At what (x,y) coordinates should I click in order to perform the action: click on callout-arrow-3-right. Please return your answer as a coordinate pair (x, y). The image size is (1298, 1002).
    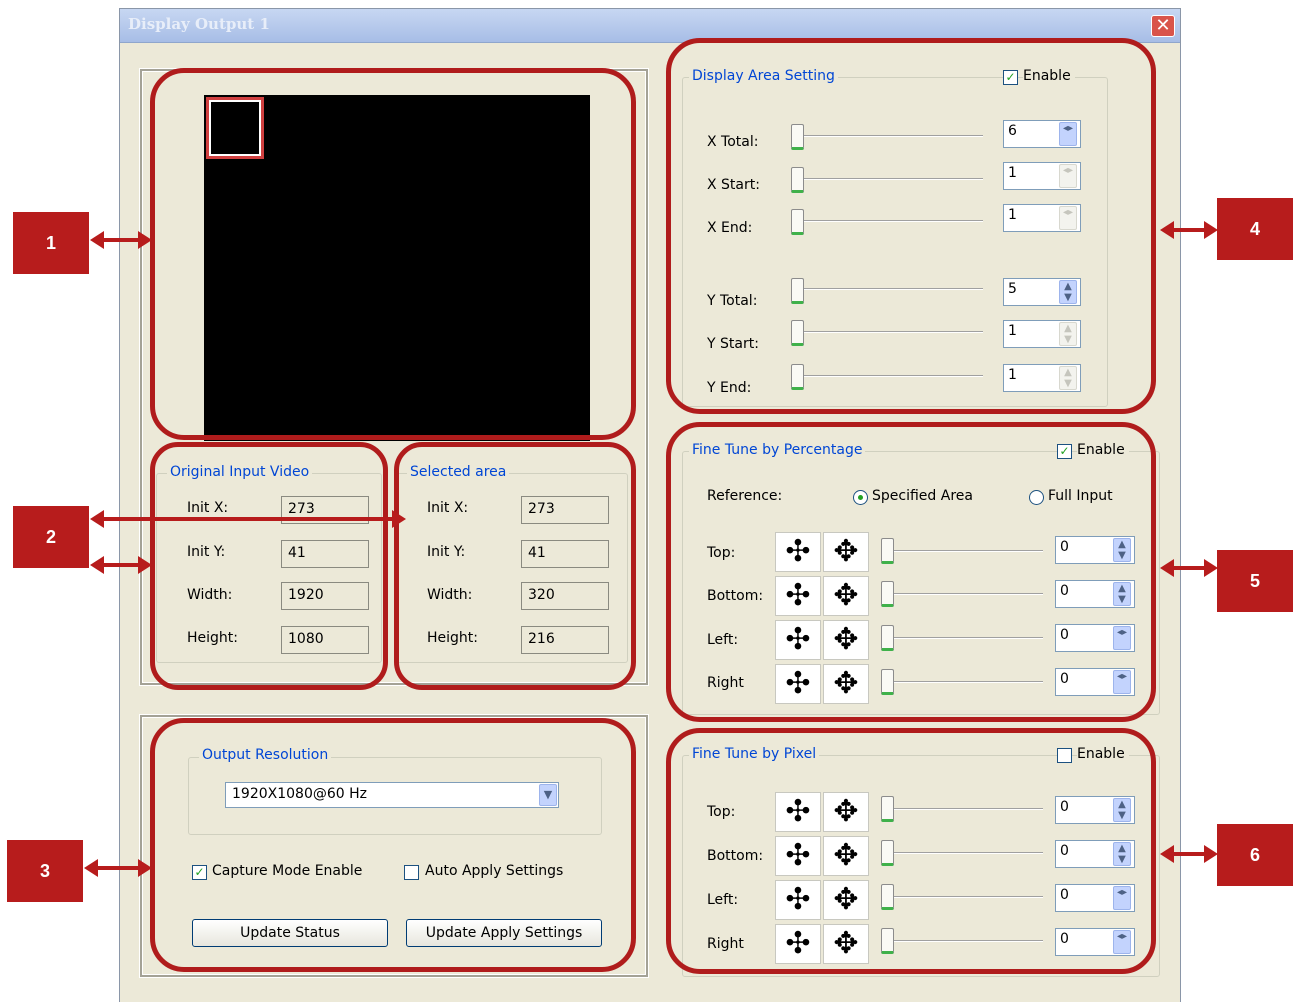
    Looking at the image, I should click on (145, 868).